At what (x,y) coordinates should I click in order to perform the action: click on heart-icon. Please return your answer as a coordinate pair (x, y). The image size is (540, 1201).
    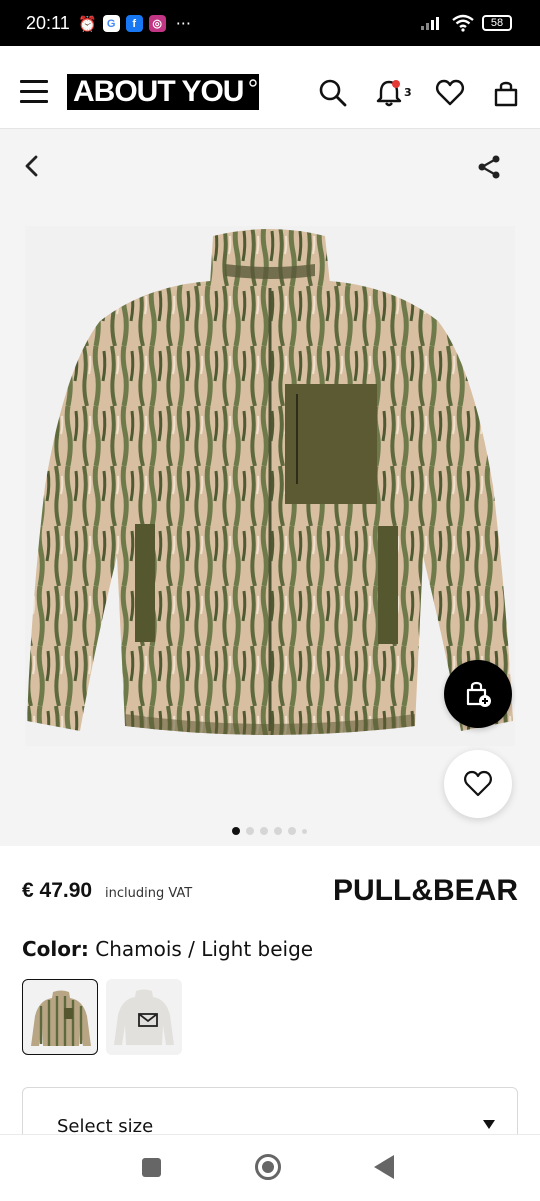
    Looking at the image, I should click on (450, 93).